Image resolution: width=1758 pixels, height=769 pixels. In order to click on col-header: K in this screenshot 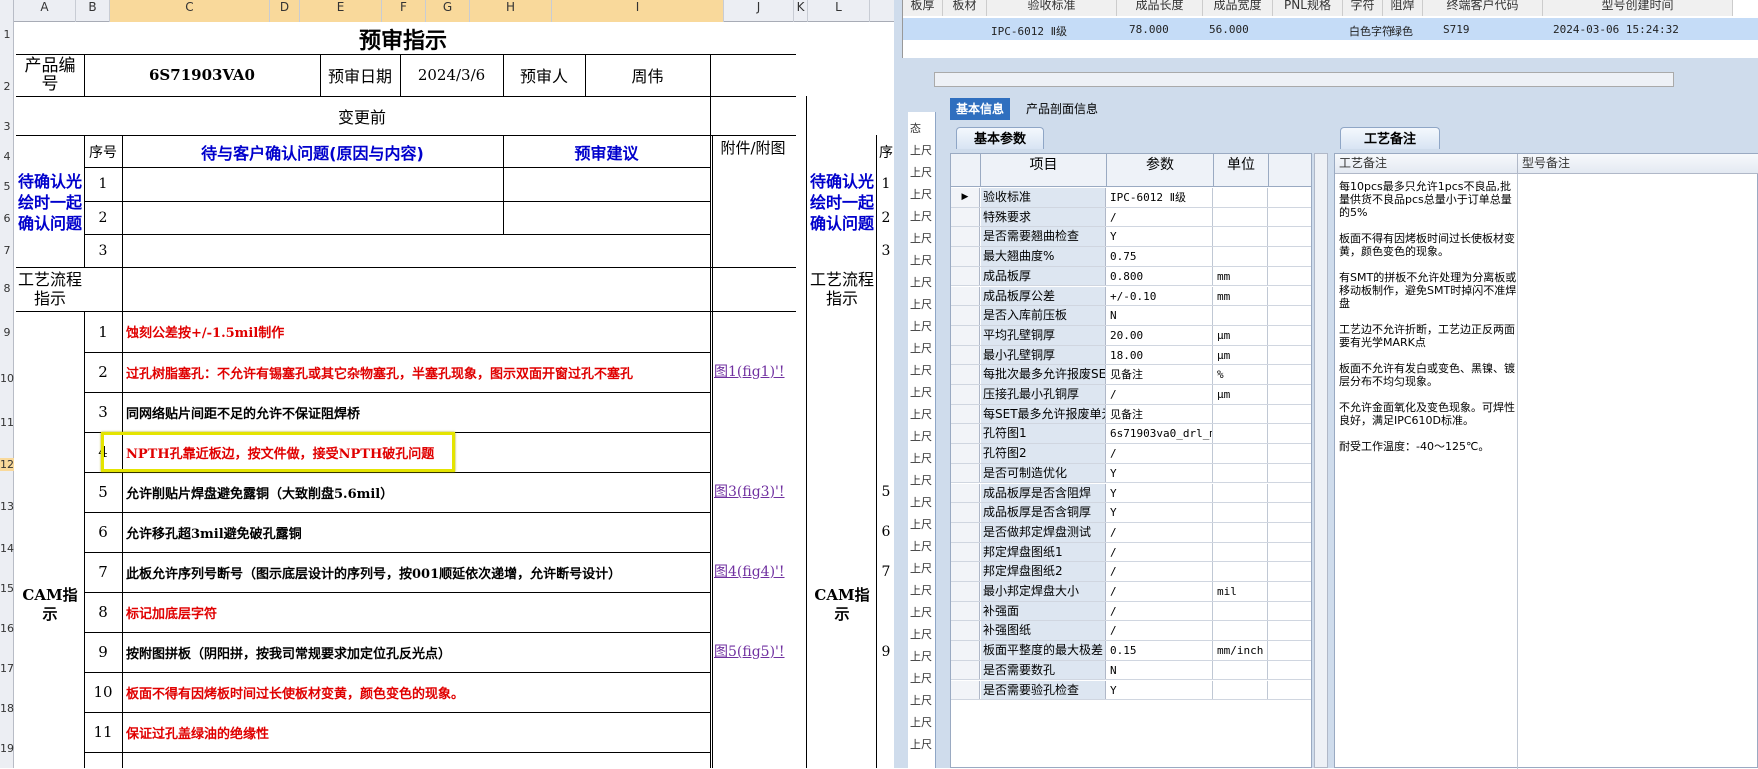, I will do `click(801, 11)`.